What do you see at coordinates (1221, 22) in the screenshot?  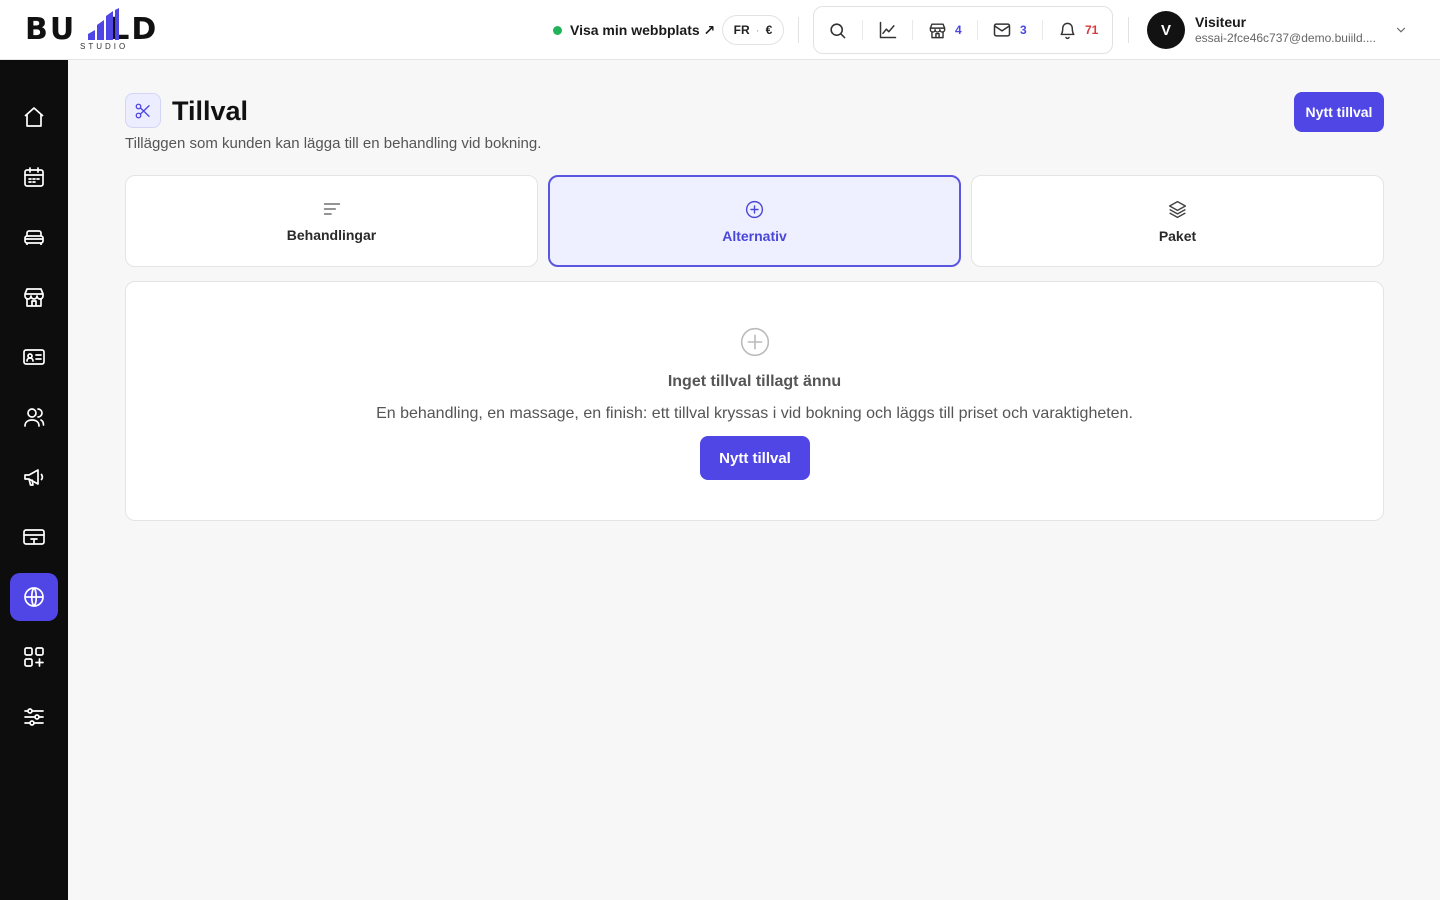 I see `user-name: Visiteur` at bounding box center [1221, 22].